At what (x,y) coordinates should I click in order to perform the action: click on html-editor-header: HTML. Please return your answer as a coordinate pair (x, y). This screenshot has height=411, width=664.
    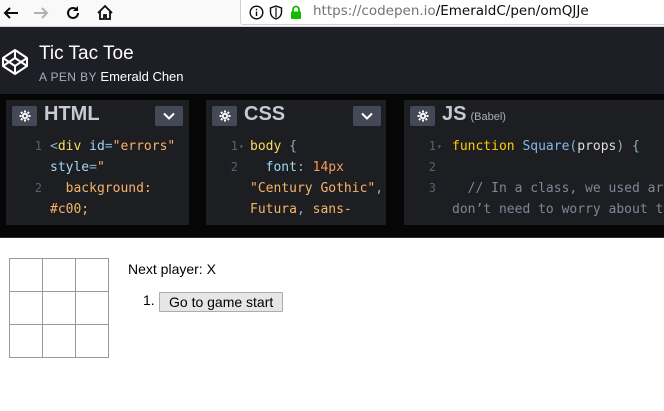
    Looking at the image, I should click on (97, 115).